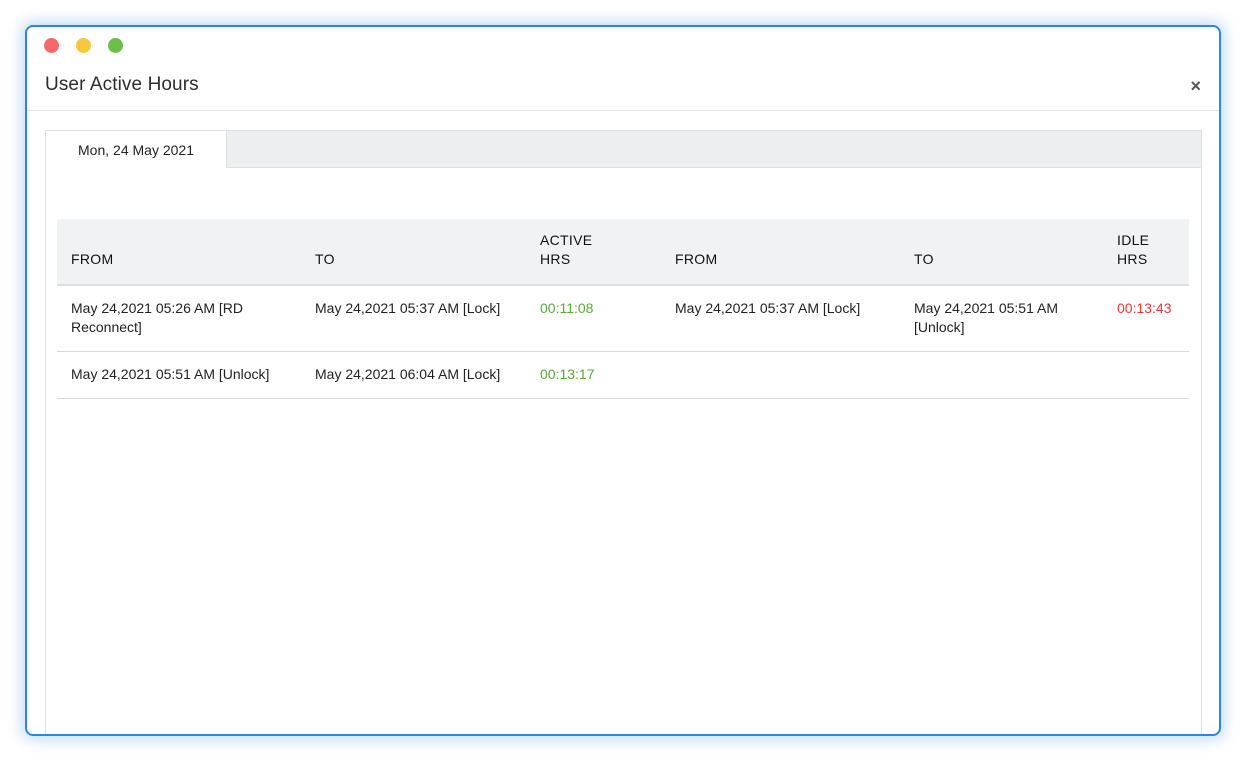 Image resolution: width=1245 pixels, height=760 pixels. What do you see at coordinates (555, 259) in the screenshot?
I see `header-active-hrs-line2: HRS` at bounding box center [555, 259].